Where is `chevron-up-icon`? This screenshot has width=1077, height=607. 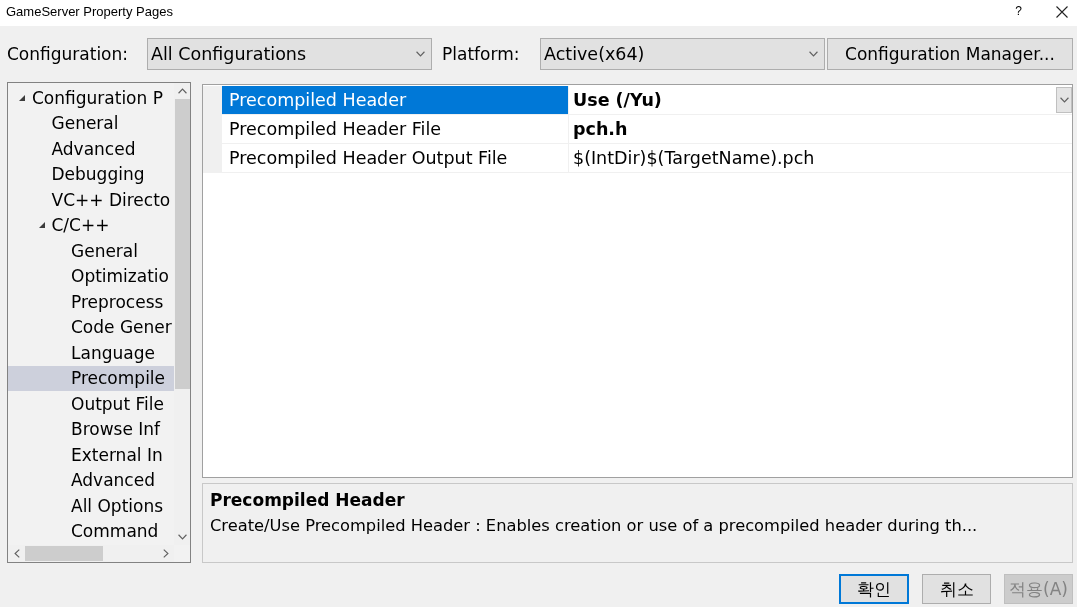 chevron-up-icon is located at coordinates (182, 91).